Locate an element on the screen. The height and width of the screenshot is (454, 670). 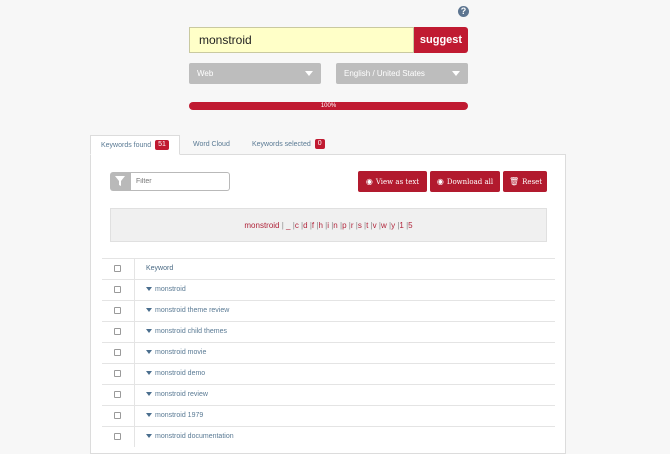
alphabet-letter: 5 is located at coordinates (410, 225).